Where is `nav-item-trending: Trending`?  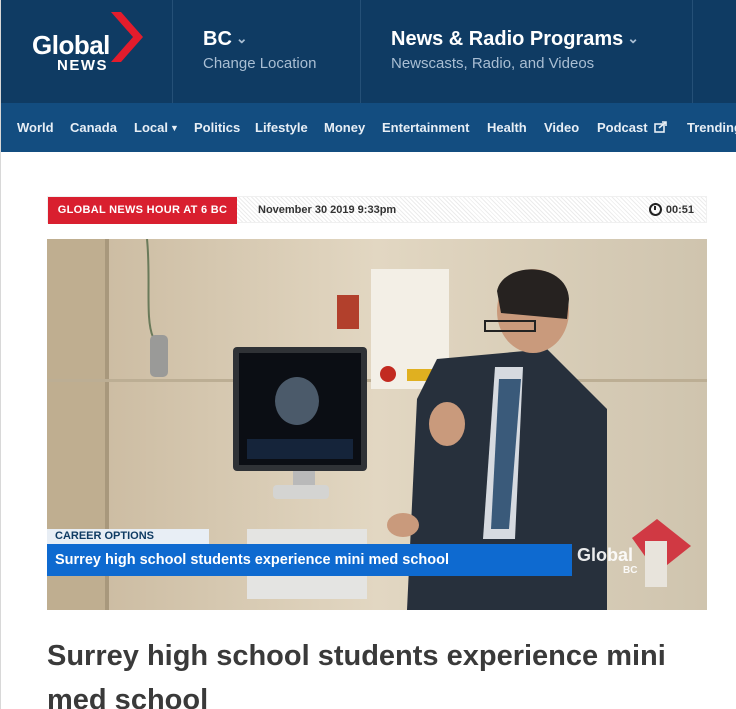 nav-item-trending: Trending is located at coordinates (711, 127).